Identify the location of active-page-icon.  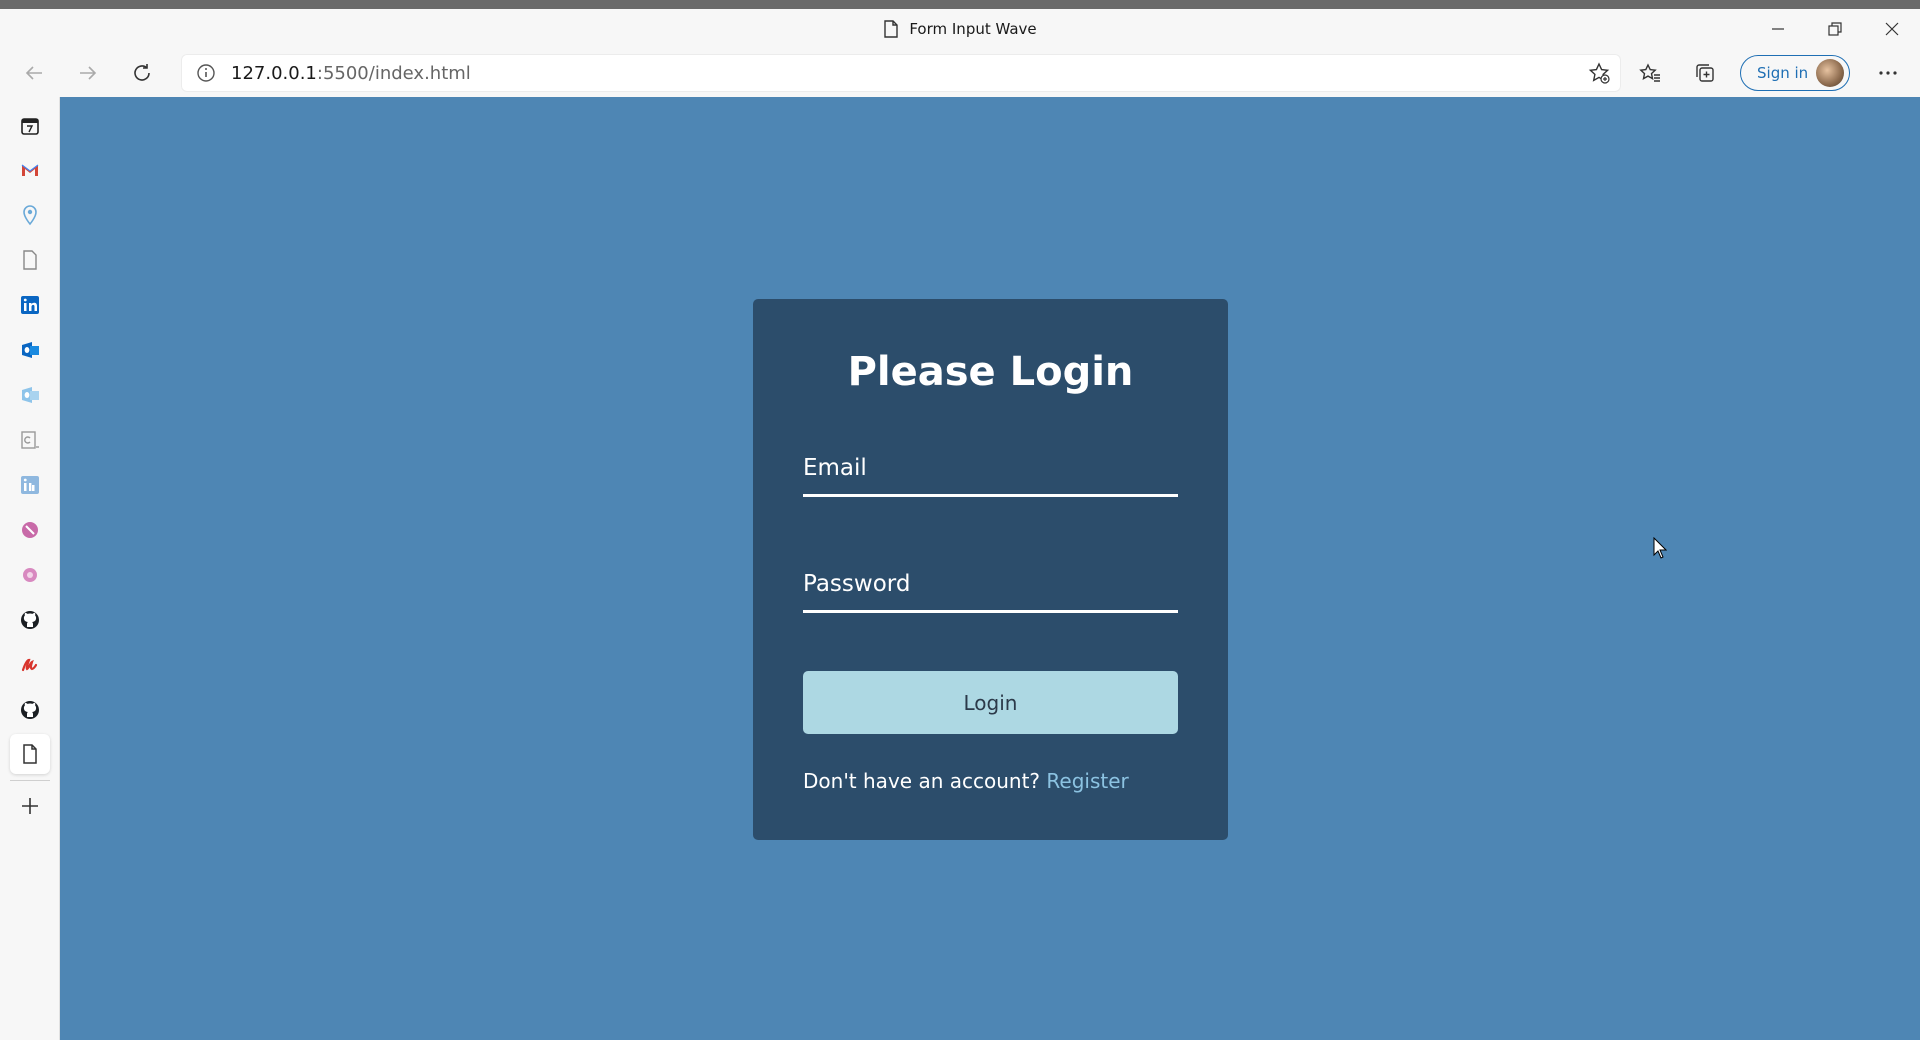
(30, 754).